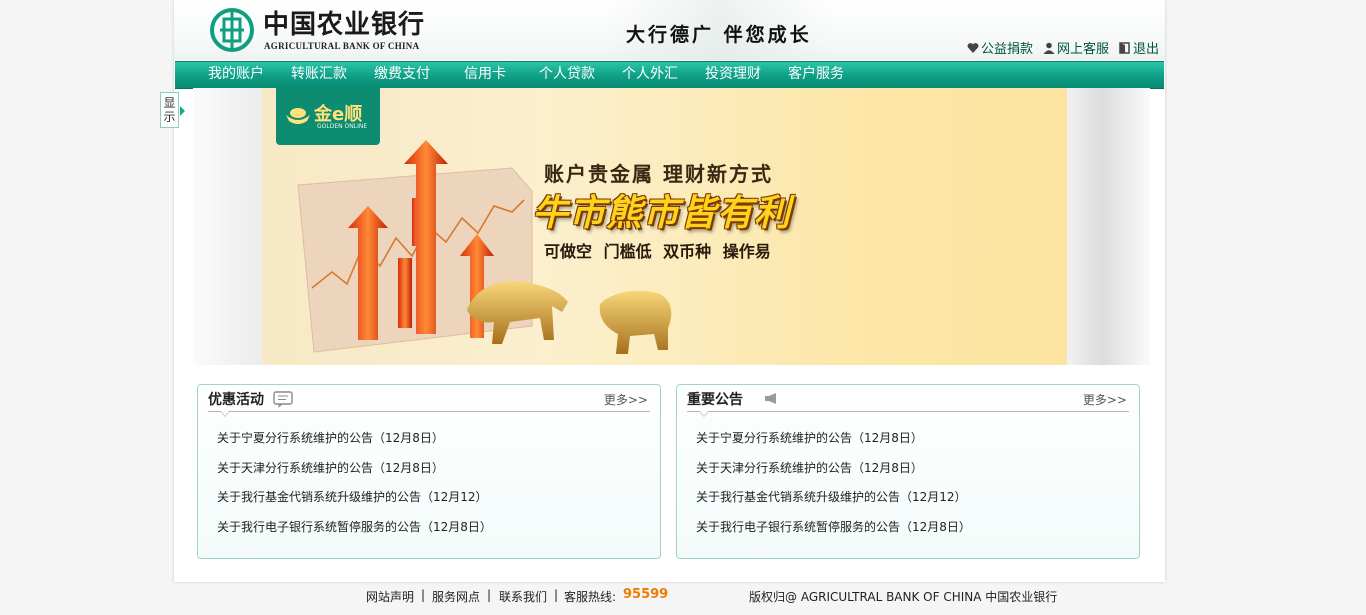 The height and width of the screenshot is (615, 1366). Describe the element at coordinates (903, 597) in the screenshot. I see `copyright: 版权归@ AGRICULTRAL BANK OF CHINA 中国农业银行` at that location.